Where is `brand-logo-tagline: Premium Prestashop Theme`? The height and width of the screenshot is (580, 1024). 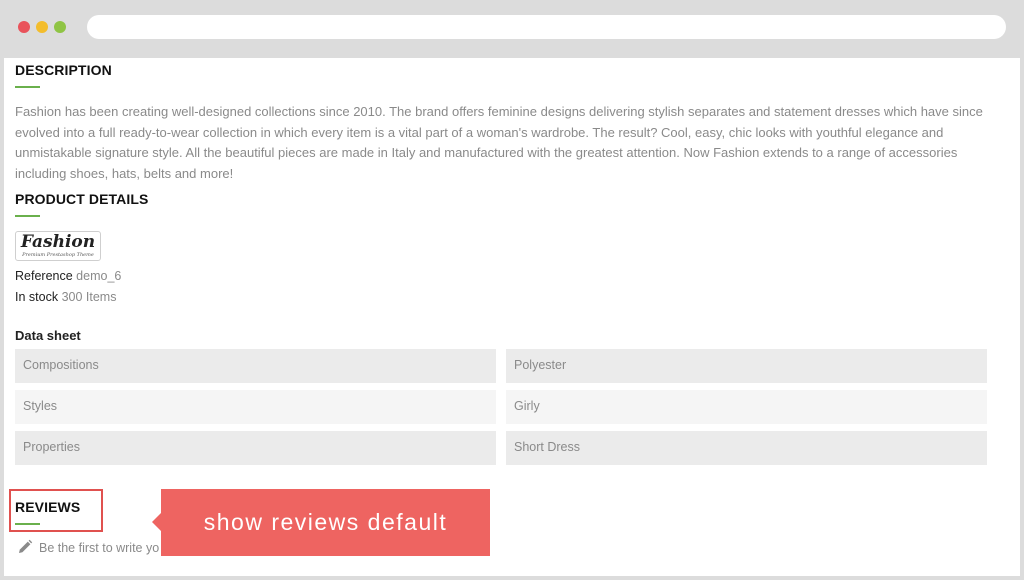
brand-logo-tagline: Premium Prestashop Theme is located at coordinates (58, 255).